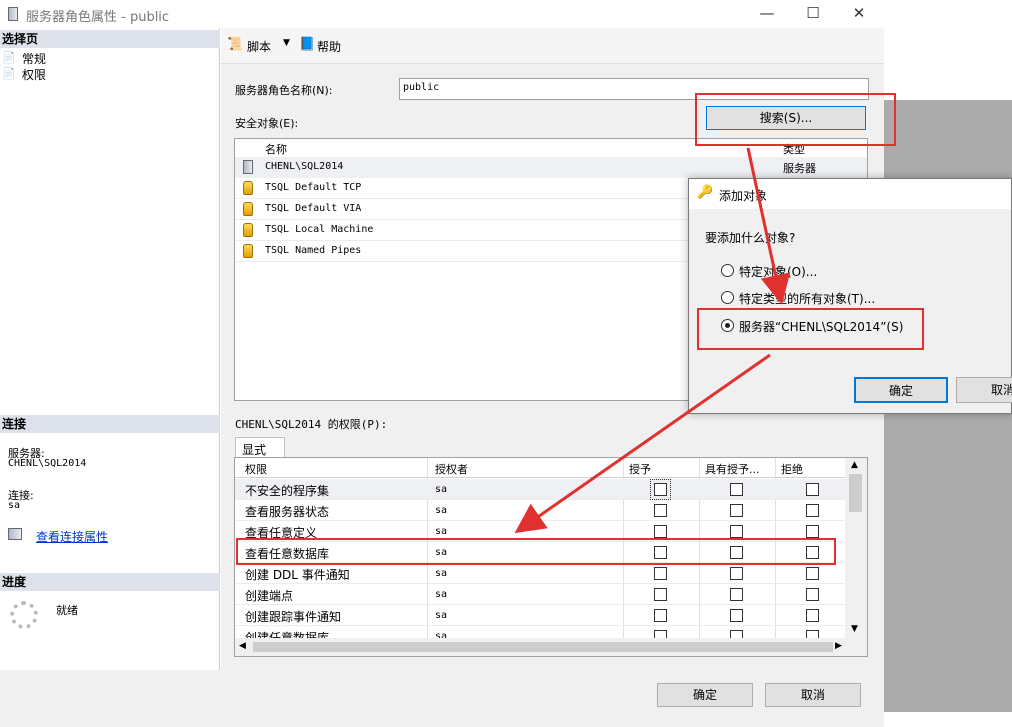 Image resolution: width=1012 pixels, height=727 pixels. Describe the element at coordinates (652, 340) in the screenshot. I see `annotation-arrows` at that location.